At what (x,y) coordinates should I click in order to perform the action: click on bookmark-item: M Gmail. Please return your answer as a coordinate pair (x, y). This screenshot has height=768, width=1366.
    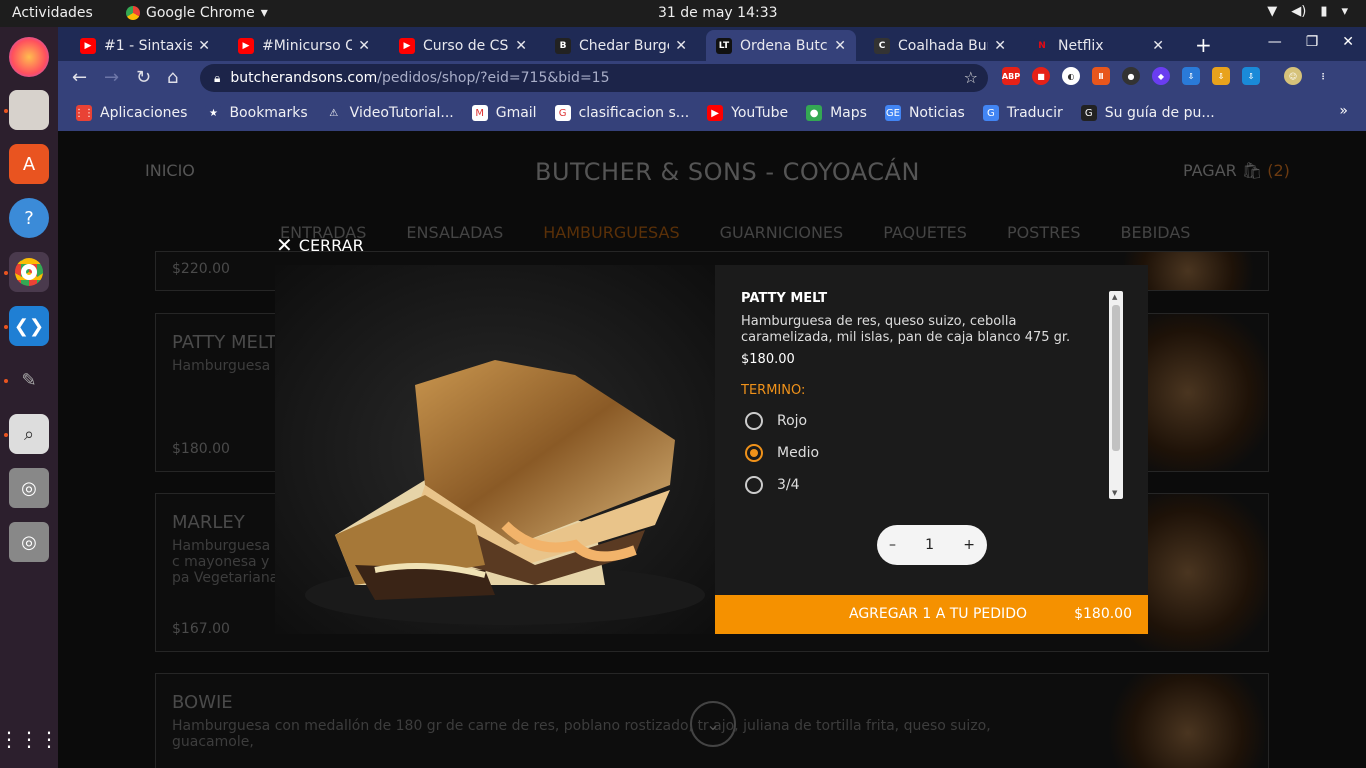
    Looking at the image, I should click on (504, 113).